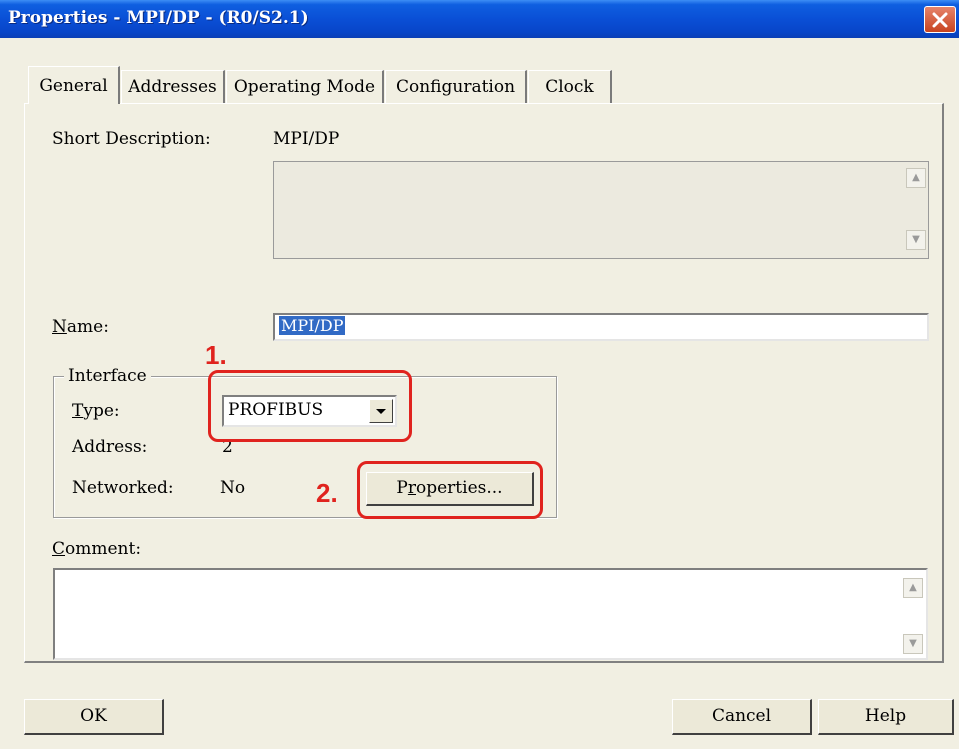  I want to click on cancel-button: Cancel, so click(742, 717).